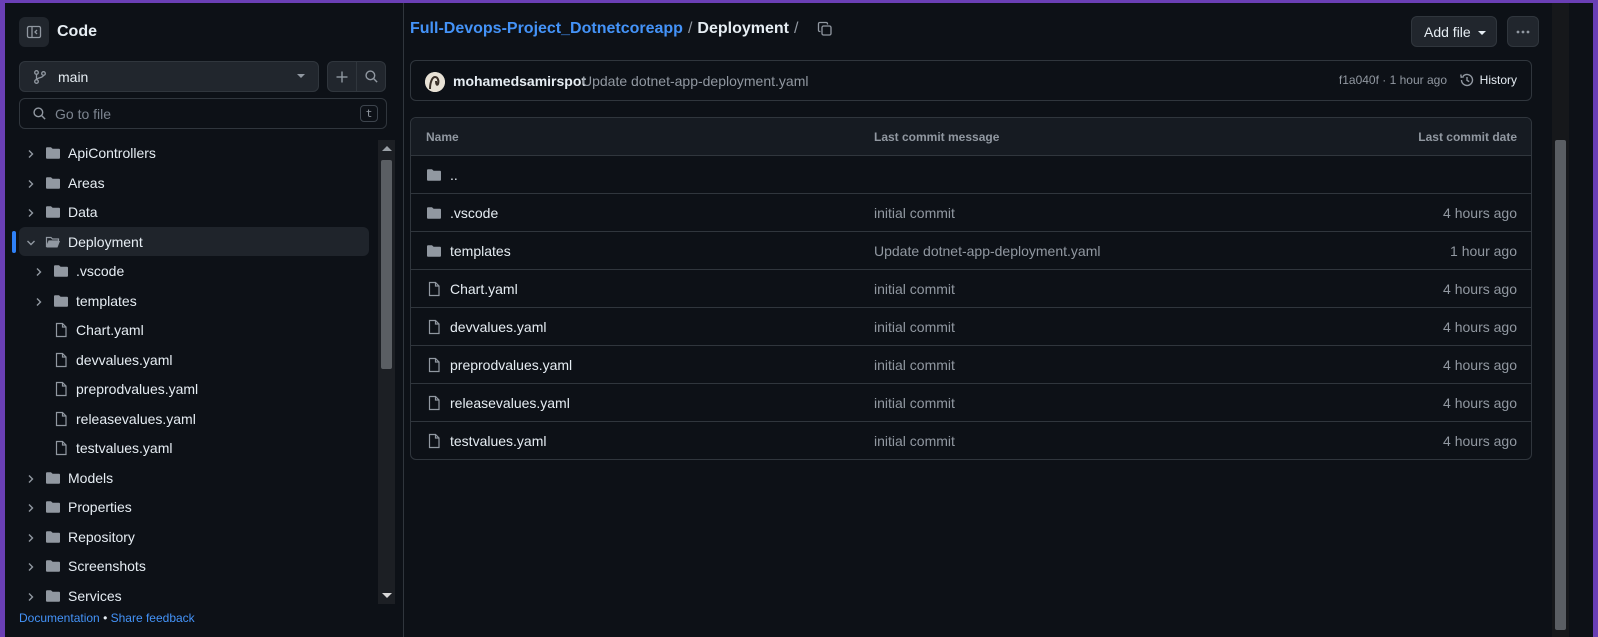 The width and height of the screenshot is (1598, 637). I want to click on tree-folder-item: .vscode, so click(191, 271).